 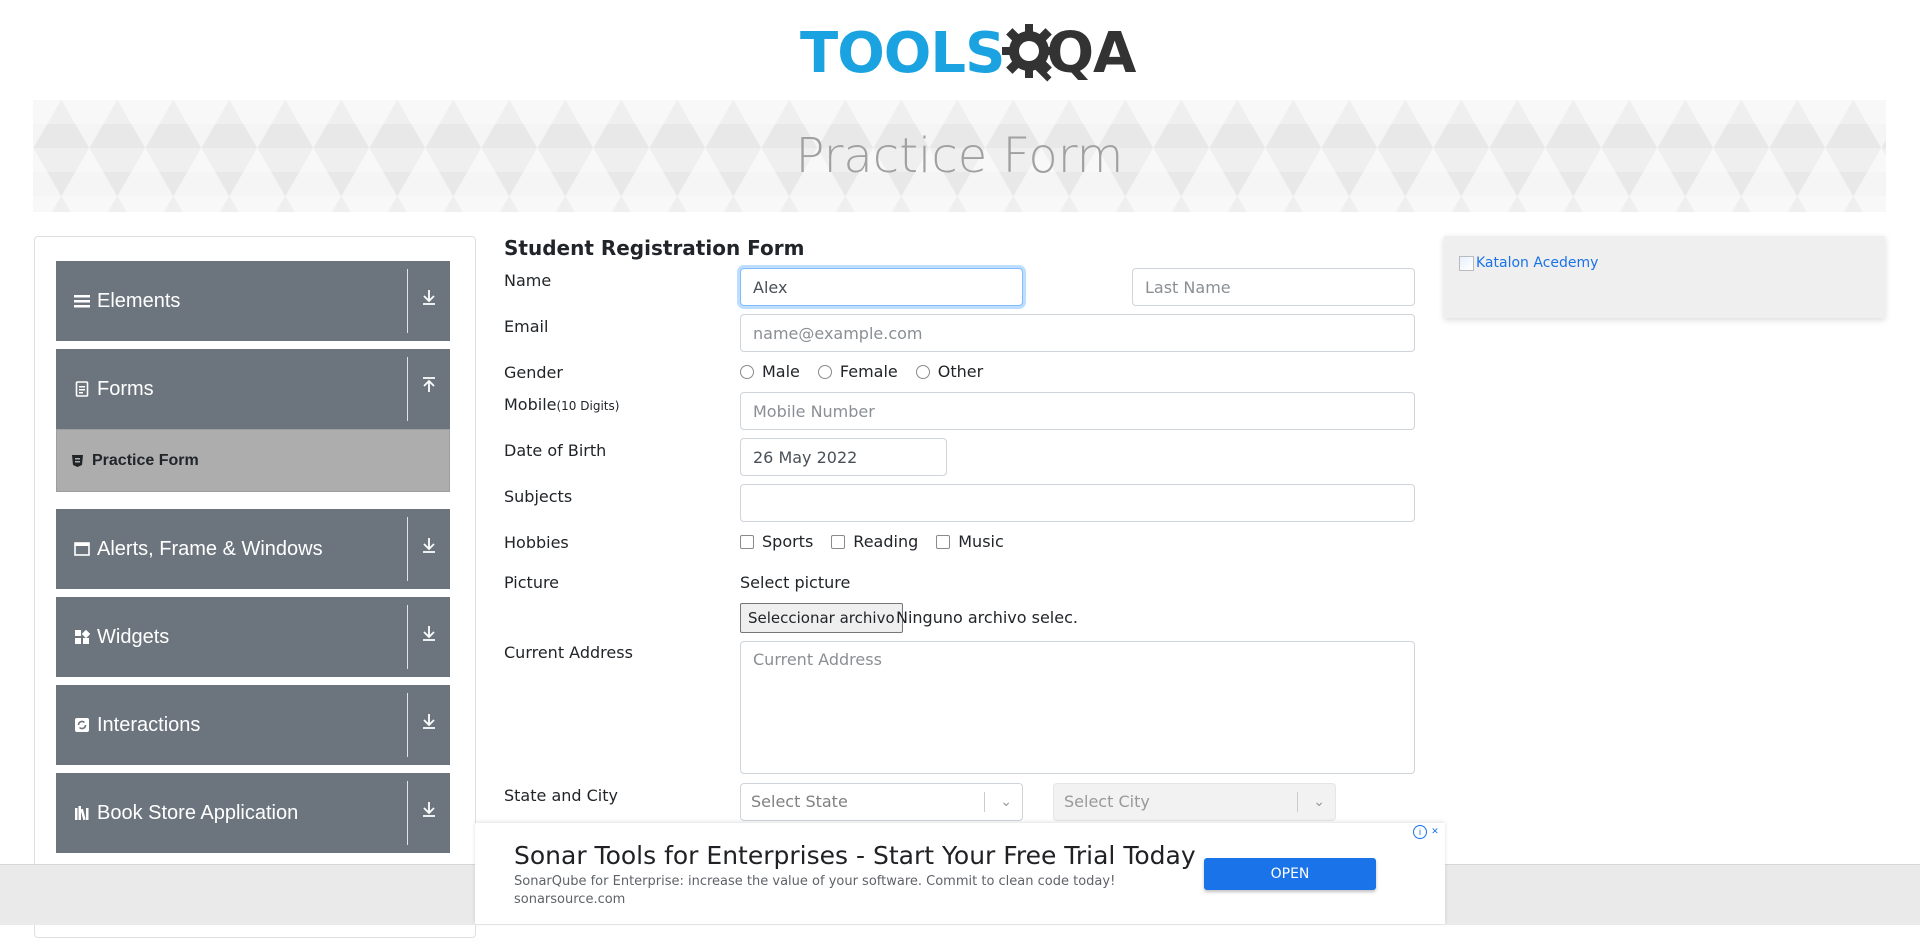 What do you see at coordinates (253, 725) in the screenshot?
I see `sidebar-group-interactions: Interactions` at bounding box center [253, 725].